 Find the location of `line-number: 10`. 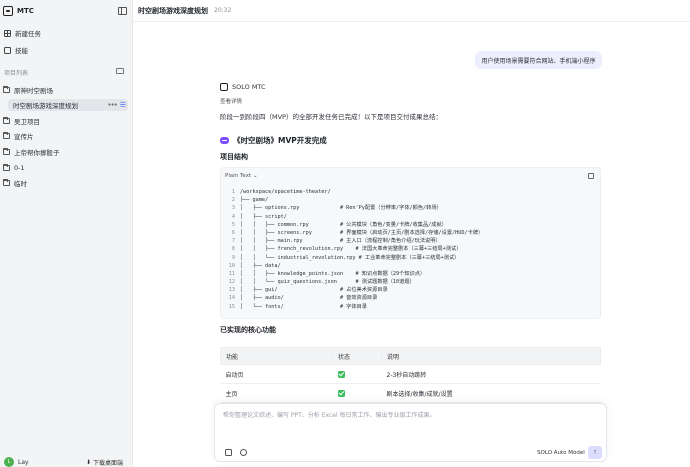

line-number: 10 is located at coordinates (231, 265).